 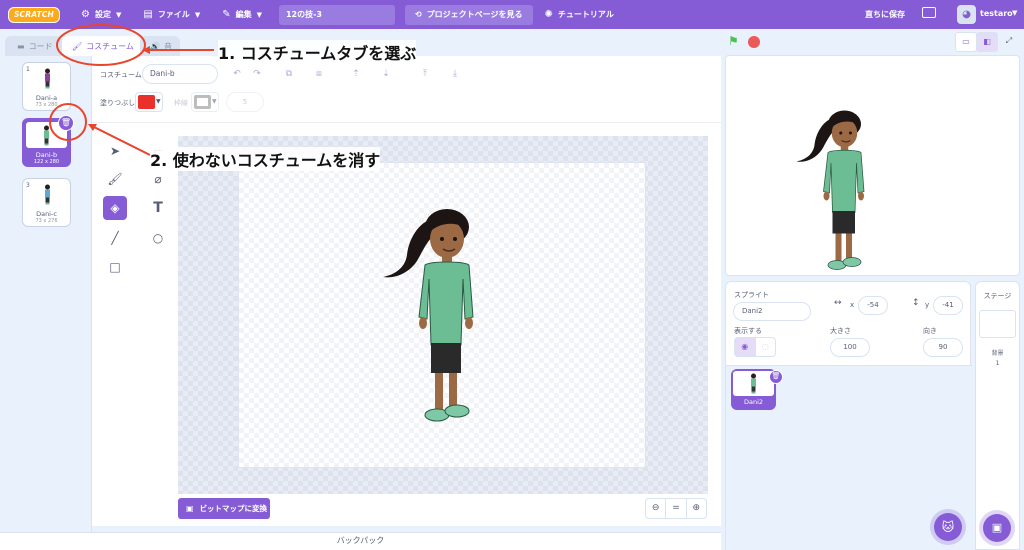 I want to click on sprite-list: Dani2 🗑 🐱, so click(x=849, y=458).